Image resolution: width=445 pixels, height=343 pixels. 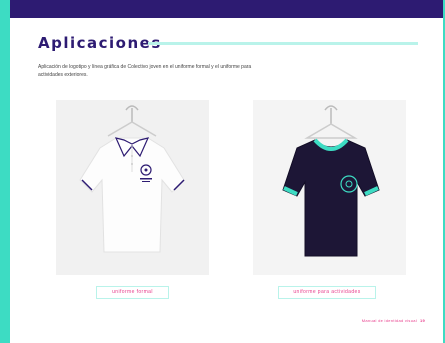 What do you see at coordinates (132, 292) in the screenshot?
I see `formal-uniform-caption: uniforme formal` at bounding box center [132, 292].